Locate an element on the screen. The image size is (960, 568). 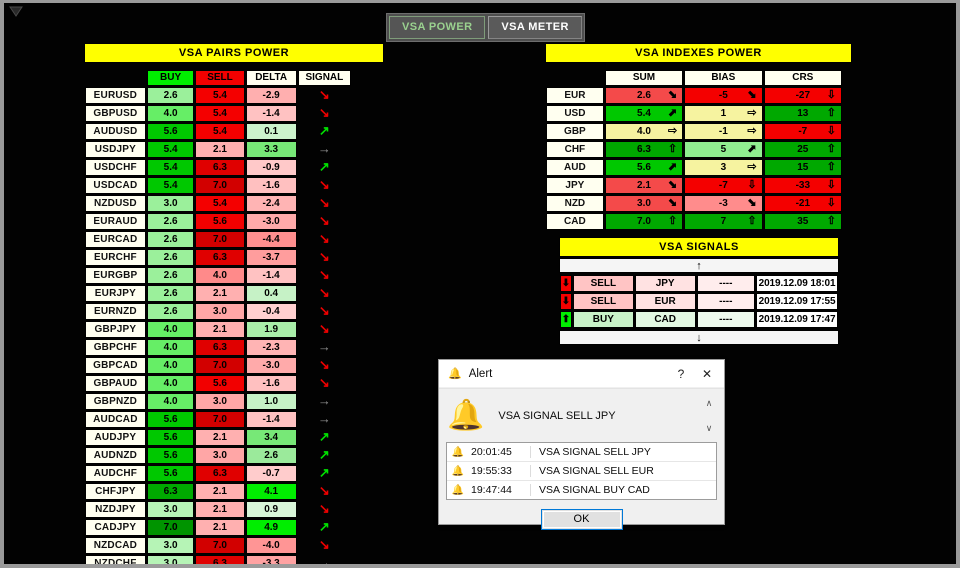
indexes-table-row: USD 5.4 ⬈ 1 ⇨ 13 ⇧ is located at coordinates (694, 113).